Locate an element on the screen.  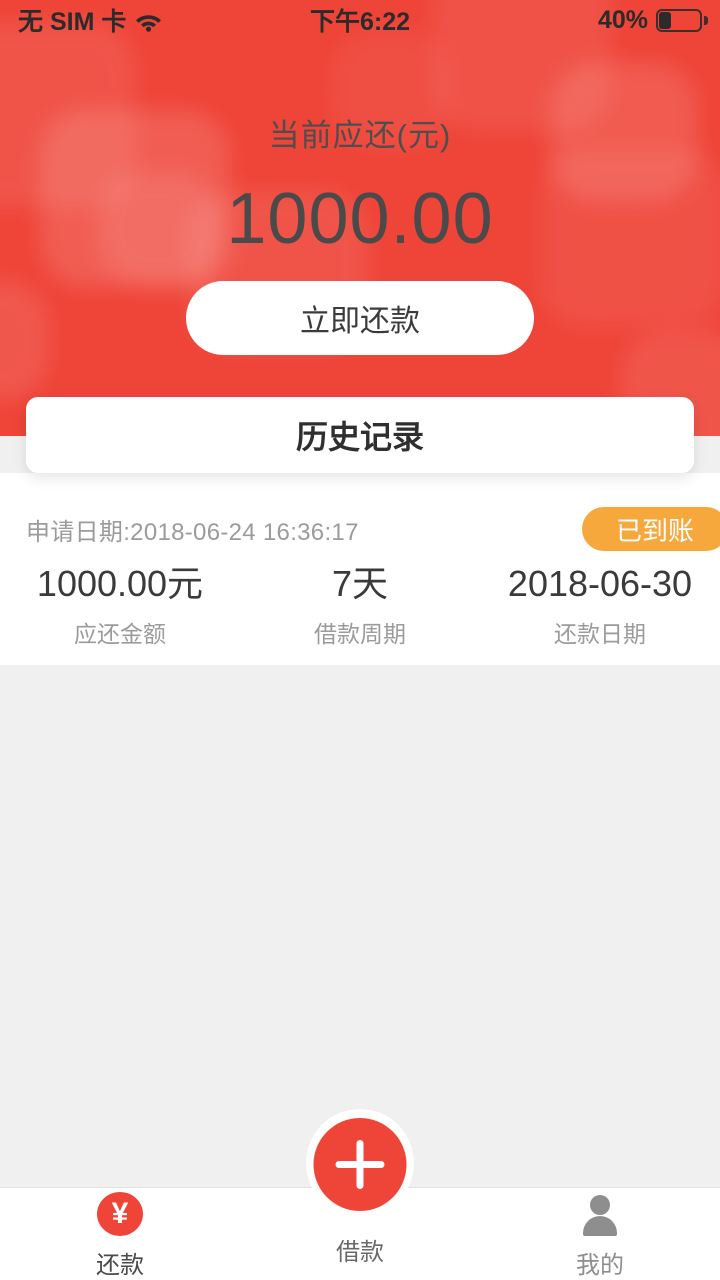
person-icon is located at coordinates (600, 1214).